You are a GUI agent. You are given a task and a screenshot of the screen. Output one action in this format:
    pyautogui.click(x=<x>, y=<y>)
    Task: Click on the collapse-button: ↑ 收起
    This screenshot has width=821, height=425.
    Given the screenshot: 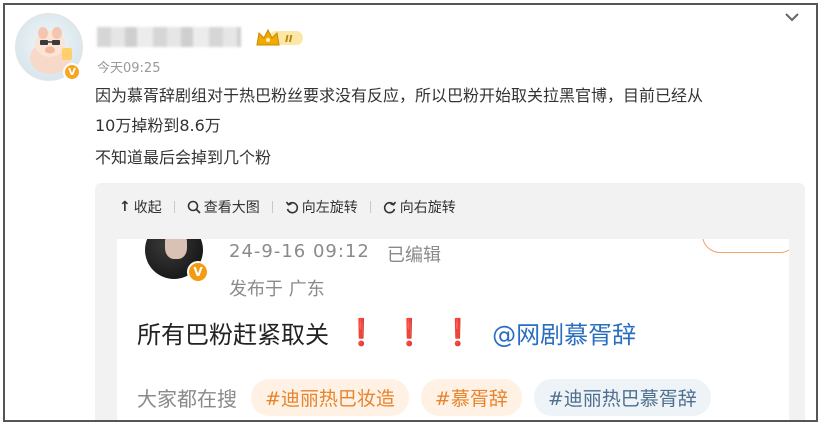 What is the action you would take?
    pyautogui.click(x=140, y=207)
    